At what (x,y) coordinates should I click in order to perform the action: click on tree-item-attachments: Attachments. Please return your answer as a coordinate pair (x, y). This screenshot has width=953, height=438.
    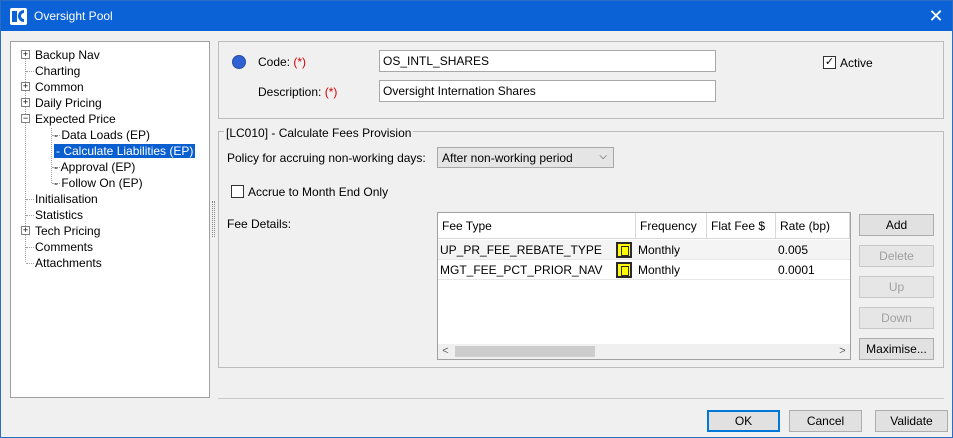
    Looking at the image, I should click on (68, 263).